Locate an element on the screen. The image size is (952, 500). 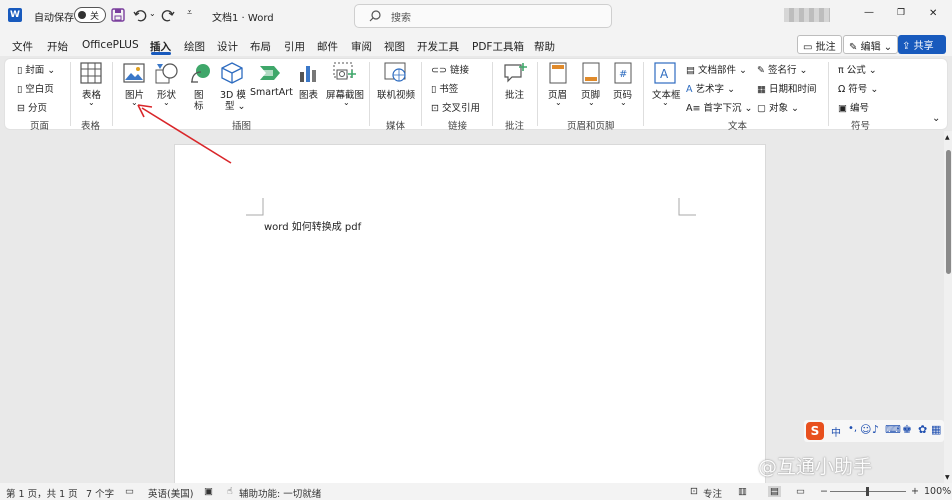
new-comment-icon is located at coordinates (515, 73).